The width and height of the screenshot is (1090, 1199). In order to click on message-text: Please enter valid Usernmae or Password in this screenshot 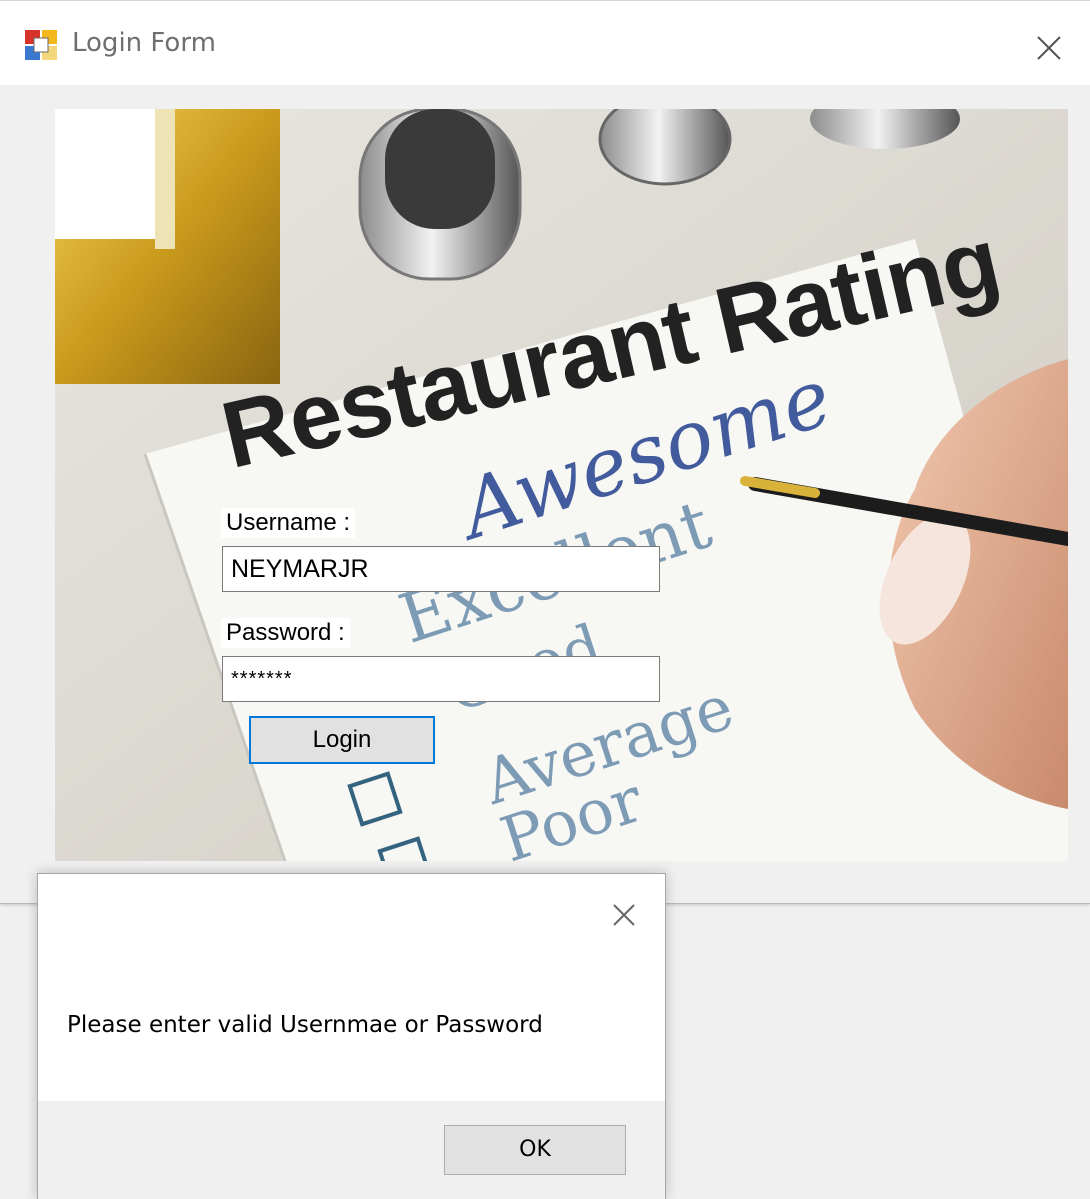, I will do `click(305, 1025)`.